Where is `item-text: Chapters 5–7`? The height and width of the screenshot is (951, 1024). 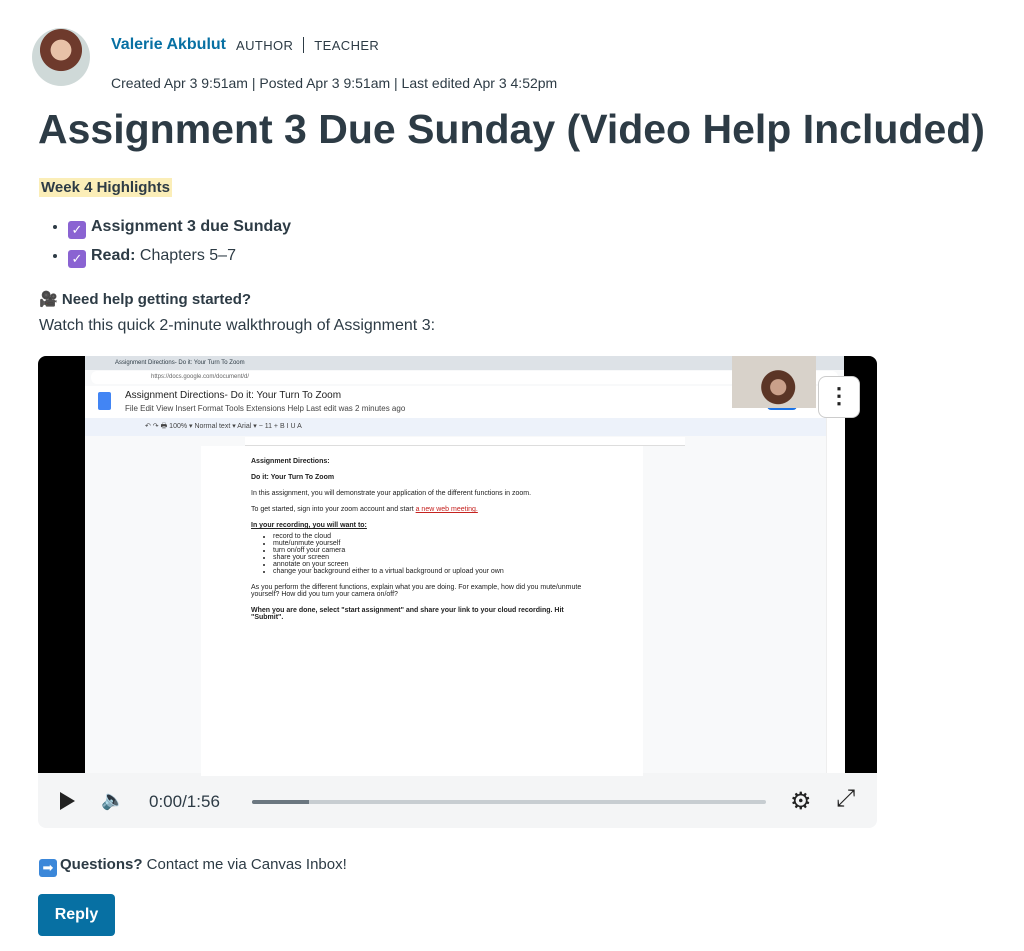 item-text: Chapters 5–7 is located at coordinates (185, 255).